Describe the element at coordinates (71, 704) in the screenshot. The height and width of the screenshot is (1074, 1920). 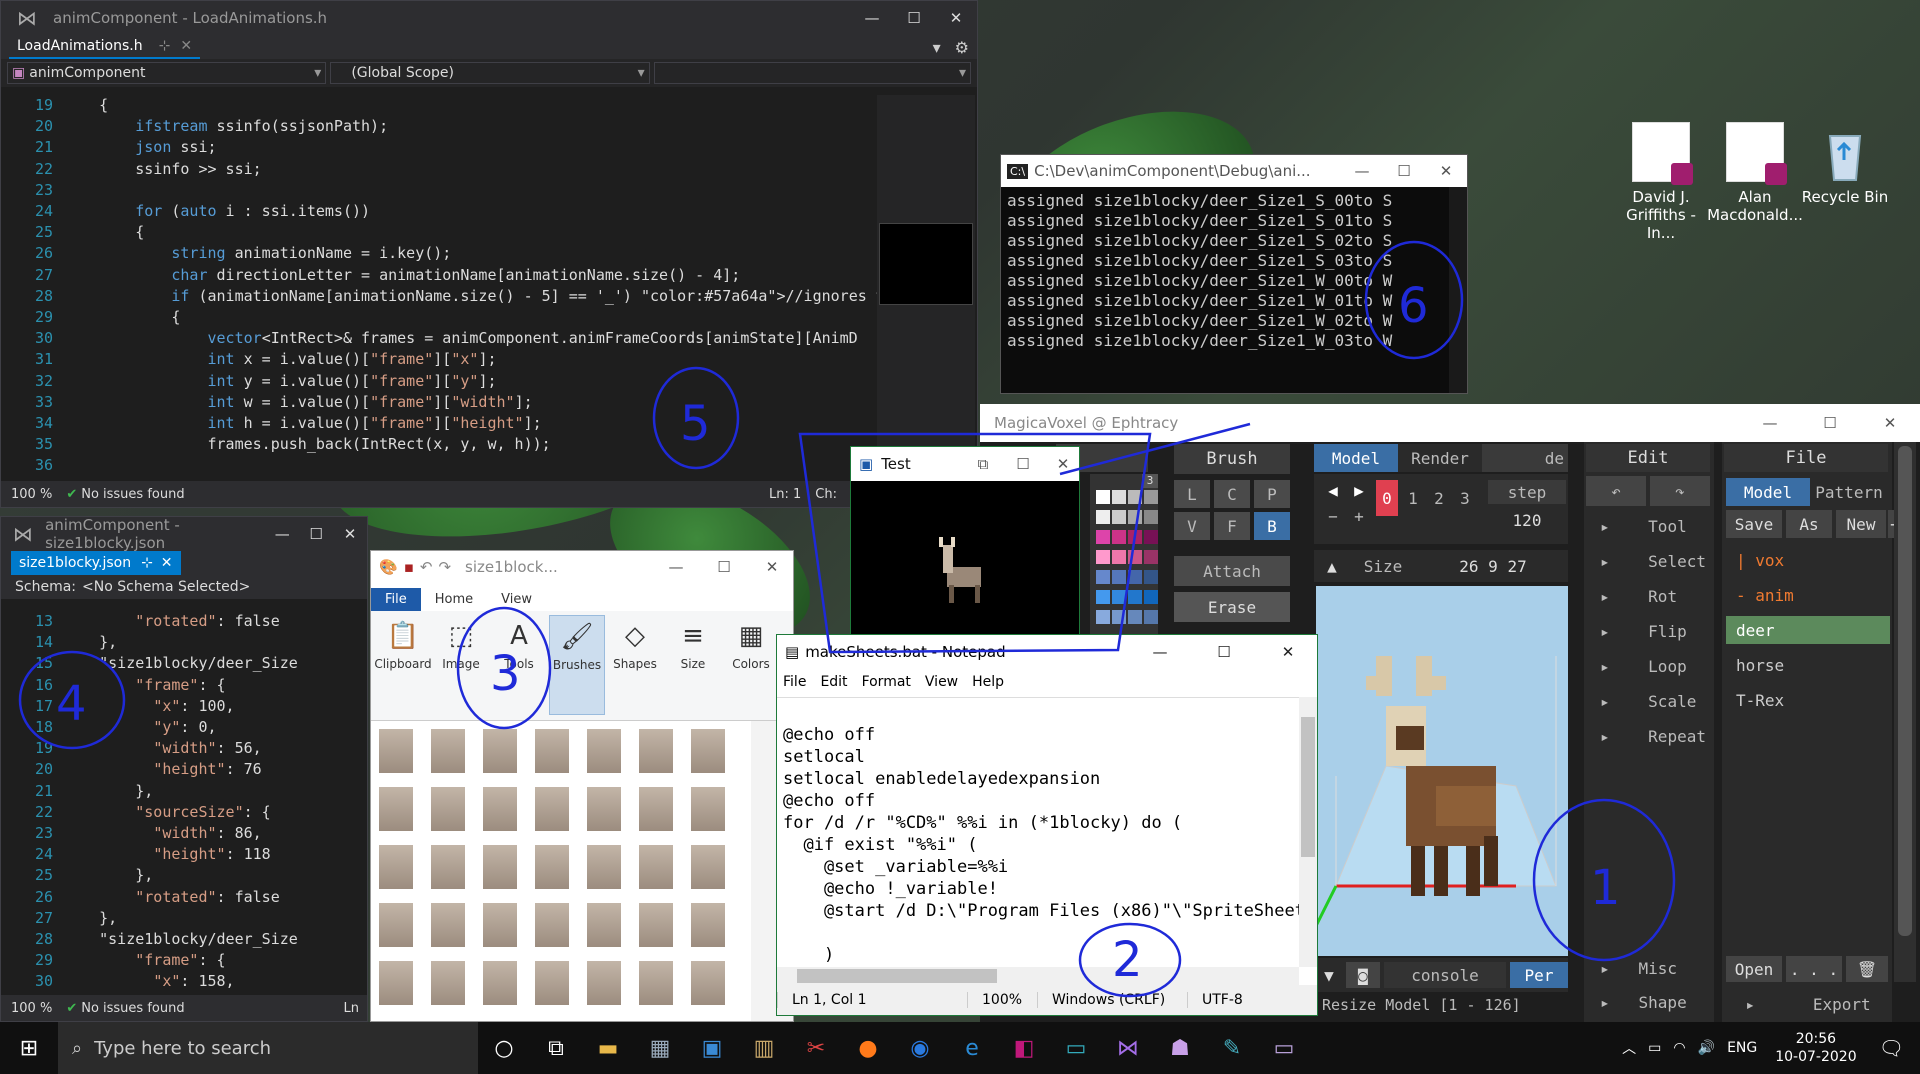
I see `annotation-4: 4` at that location.